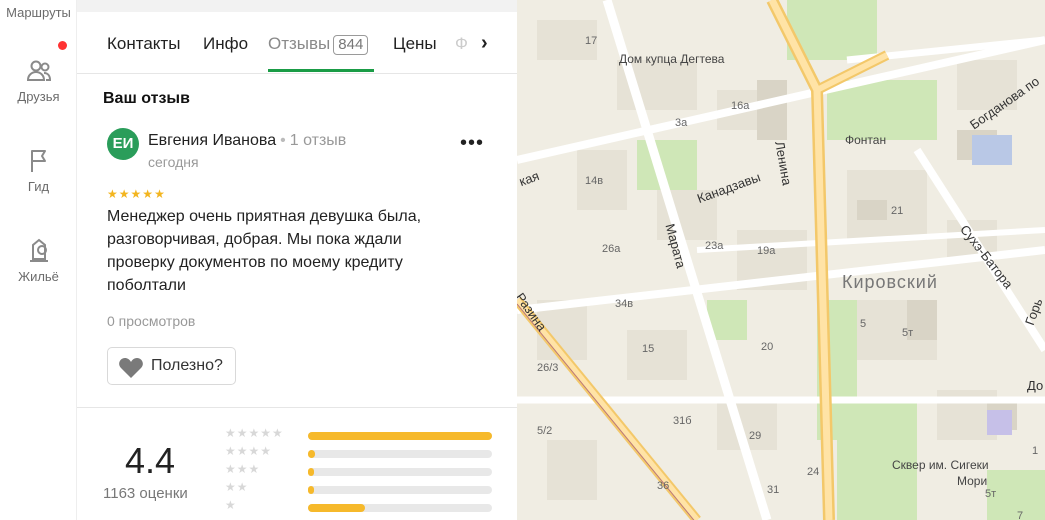 The height and width of the screenshot is (520, 1045). What do you see at coordinates (611, 249) in the screenshot?
I see `map-house-number: 26а` at bounding box center [611, 249].